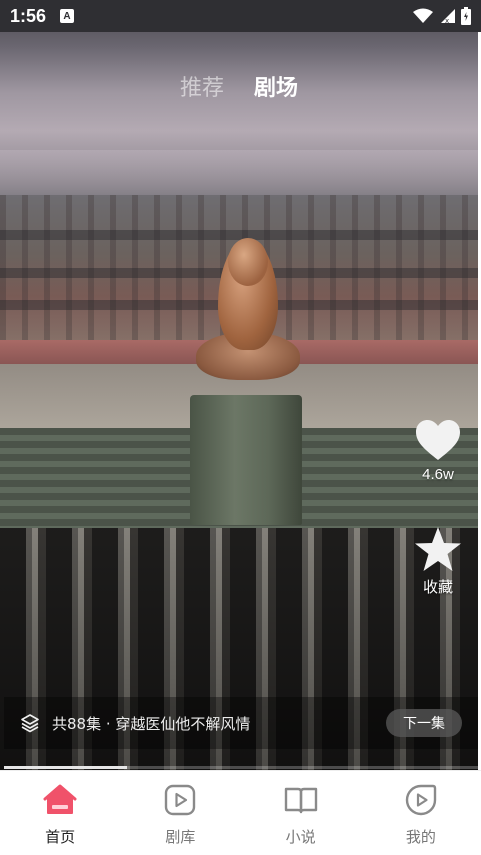  Describe the element at coordinates (447, 20) in the screenshot. I see `svg-text: x` at that location.